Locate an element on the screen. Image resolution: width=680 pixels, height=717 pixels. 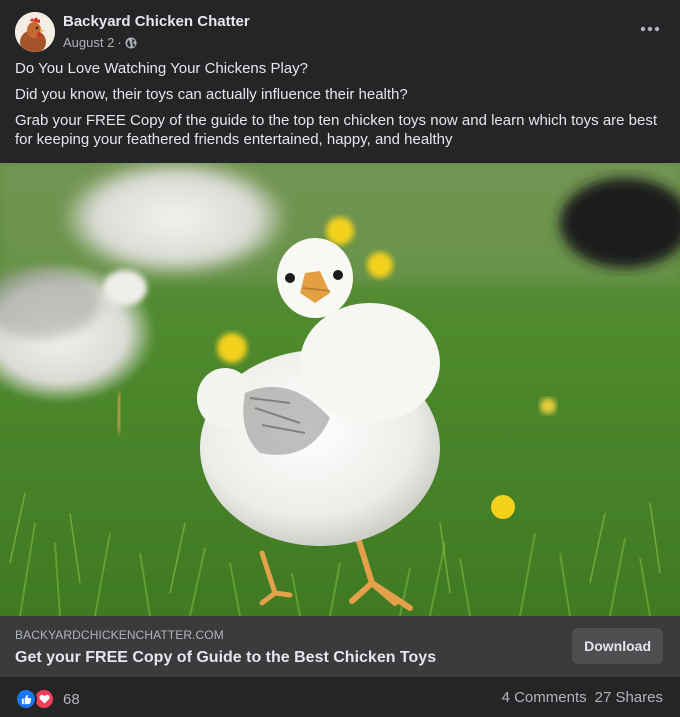
link-domain: BACKYARDCHICKENCHATTER.COM is located at coordinates (119, 635).